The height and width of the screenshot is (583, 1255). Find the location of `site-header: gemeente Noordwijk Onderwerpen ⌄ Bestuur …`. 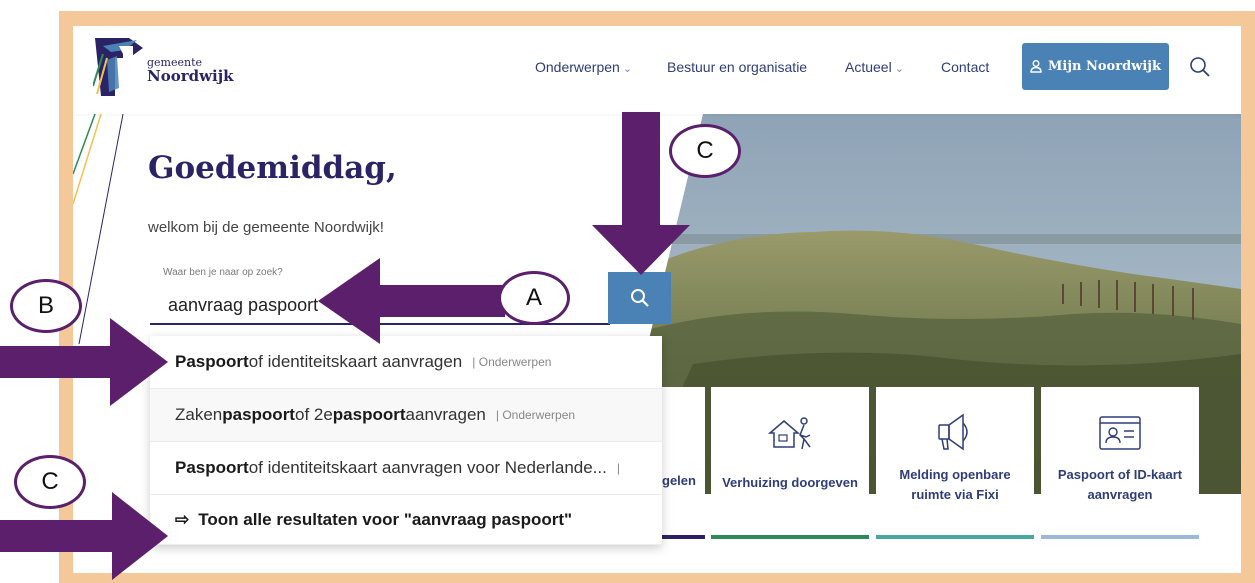

site-header: gemeente Noordwijk Onderwerpen ⌄ Bestuur … is located at coordinates (657, 70).